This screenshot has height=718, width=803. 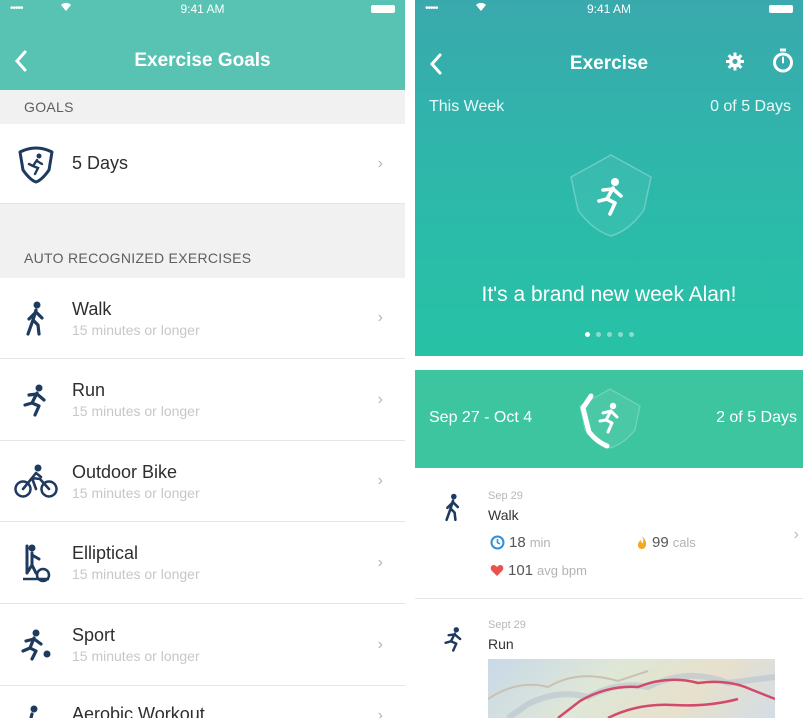 What do you see at coordinates (36, 645) in the screenshot?
I see `sport-icon` at bounding box center [36, 645].